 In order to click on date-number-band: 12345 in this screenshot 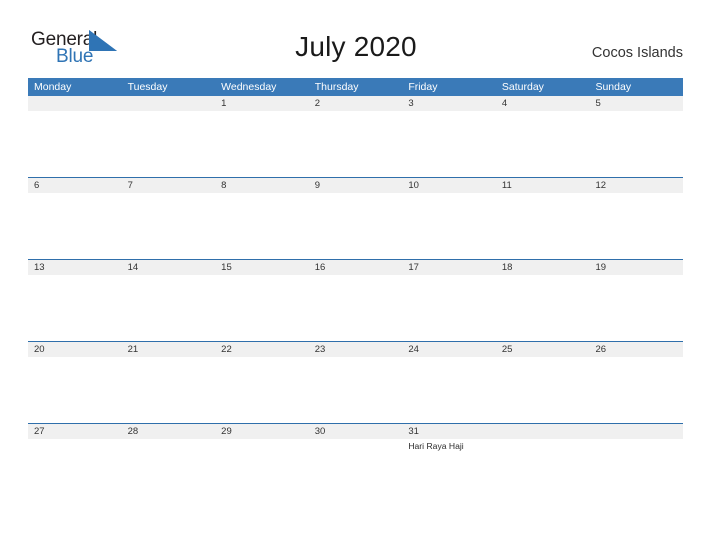, I will do `click(355, 103)`.